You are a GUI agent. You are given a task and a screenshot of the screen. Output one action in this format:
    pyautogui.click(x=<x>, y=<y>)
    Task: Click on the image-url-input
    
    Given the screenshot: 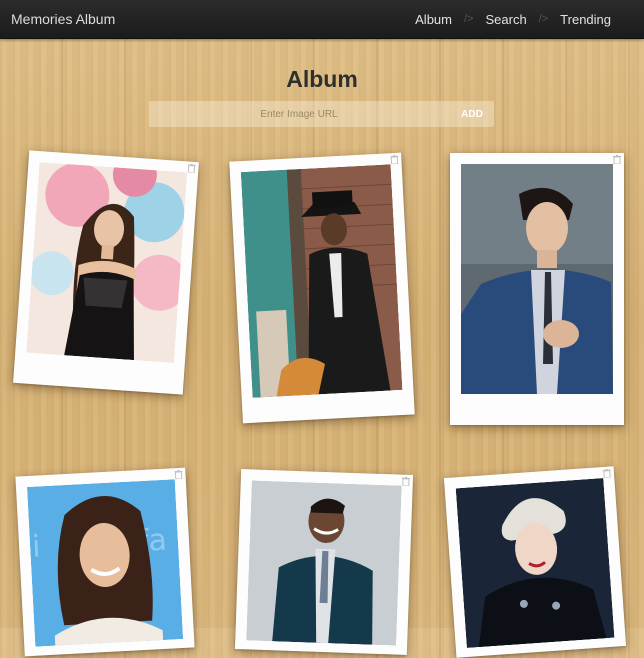 What is the action you would take?
    pyautogui.click(x=299, y=114)
    